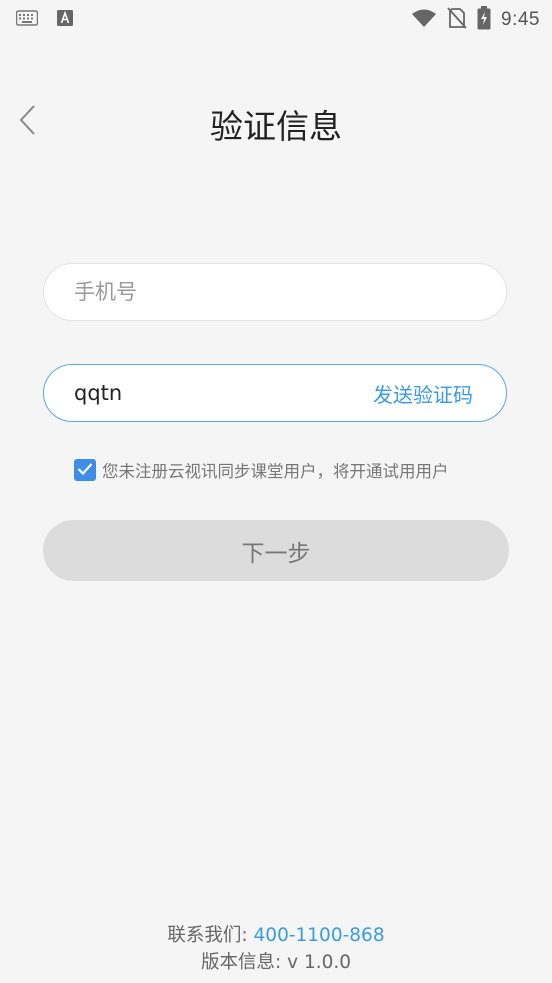 This screenshot has height=983, width=552. I want to click on contact-phone-link: 400-1100-868, so click(319, 935).